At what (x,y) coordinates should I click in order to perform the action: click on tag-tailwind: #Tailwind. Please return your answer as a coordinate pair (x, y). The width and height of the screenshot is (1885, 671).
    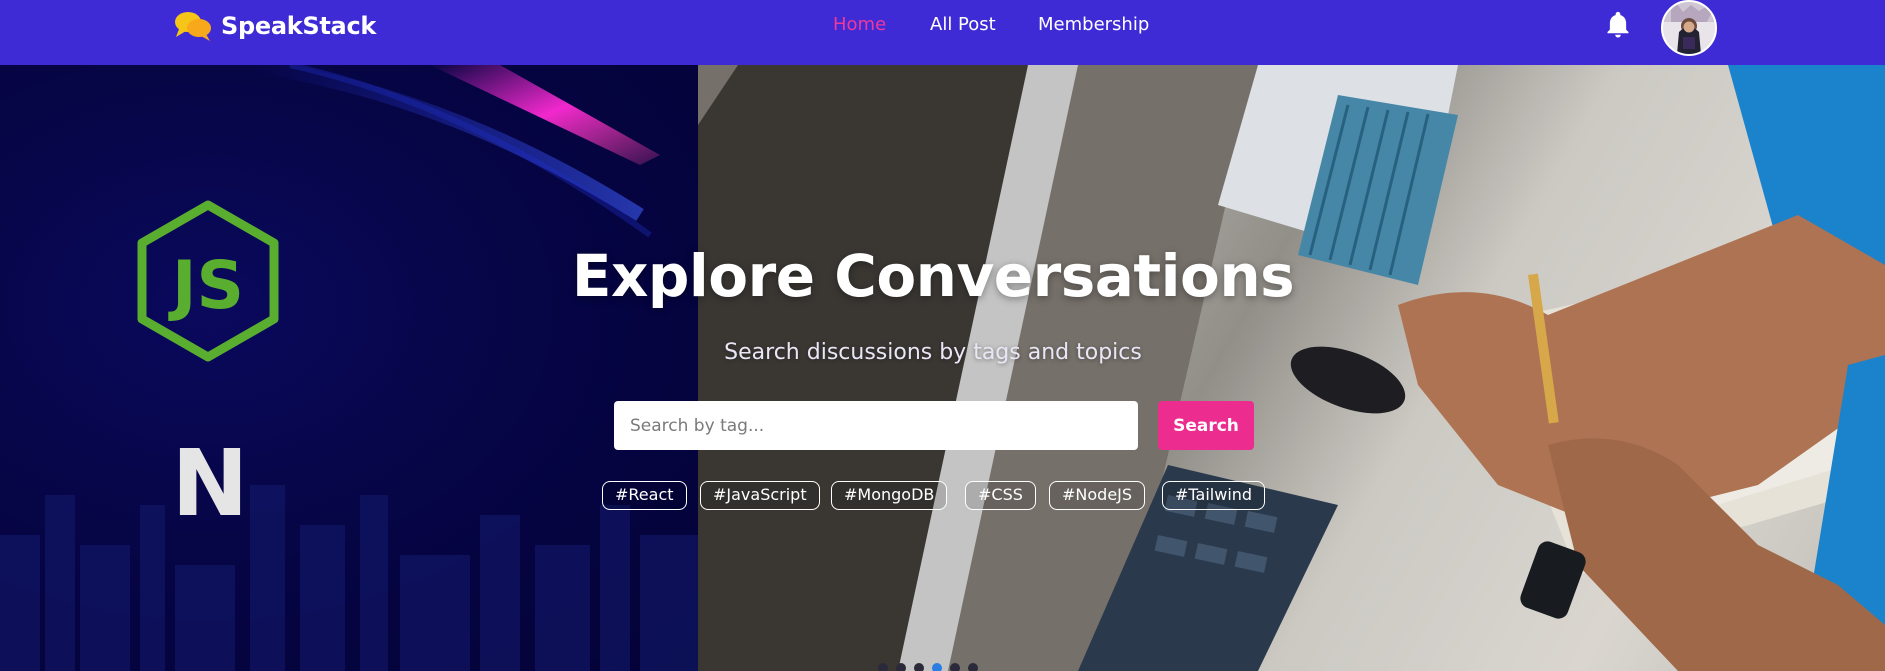
    Looking at the image, I should click on (1214, 495).